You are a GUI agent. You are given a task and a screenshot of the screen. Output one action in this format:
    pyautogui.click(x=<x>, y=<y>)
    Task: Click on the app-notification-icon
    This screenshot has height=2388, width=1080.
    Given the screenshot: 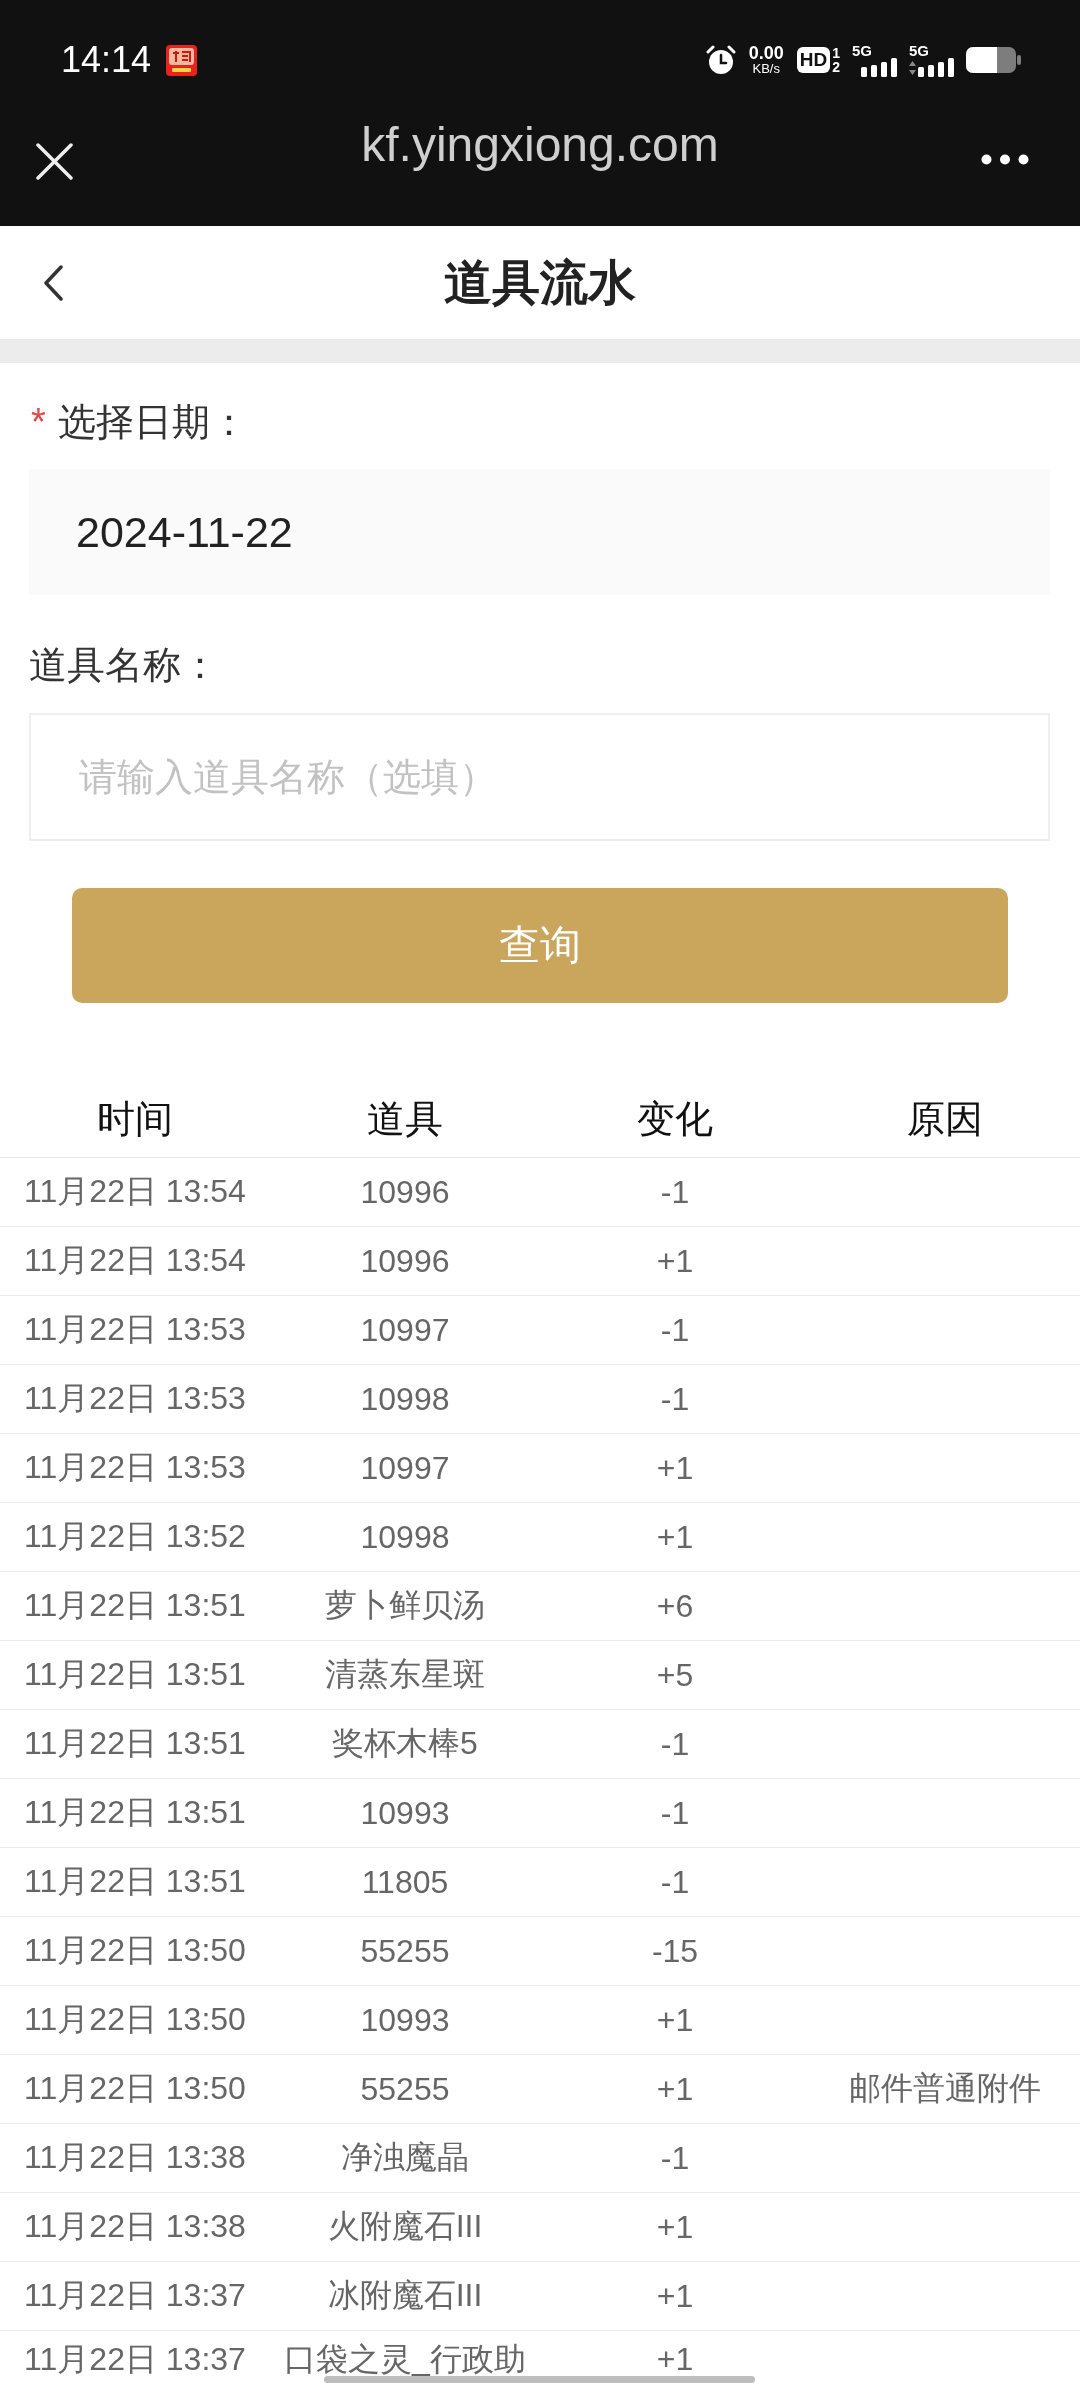 What is the action you would take?
    pyautogui.click(x=182, y=60)
    